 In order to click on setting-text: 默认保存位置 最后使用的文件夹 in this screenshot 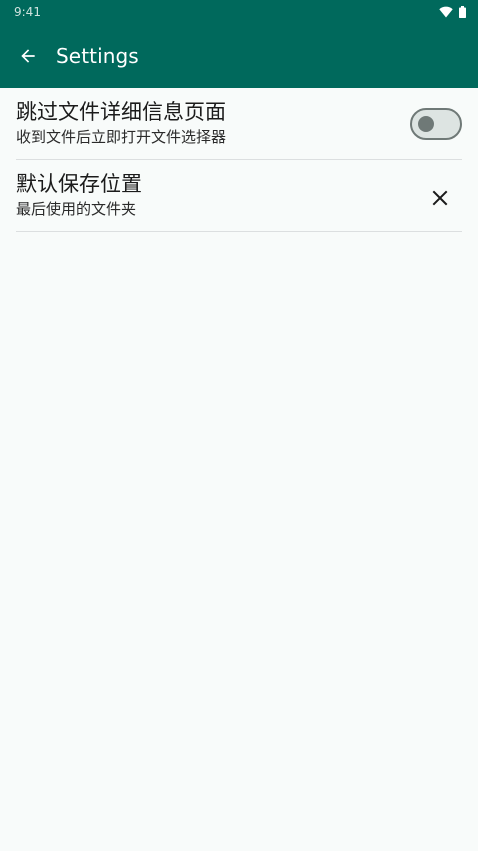, I will do `click(79, 195)`.